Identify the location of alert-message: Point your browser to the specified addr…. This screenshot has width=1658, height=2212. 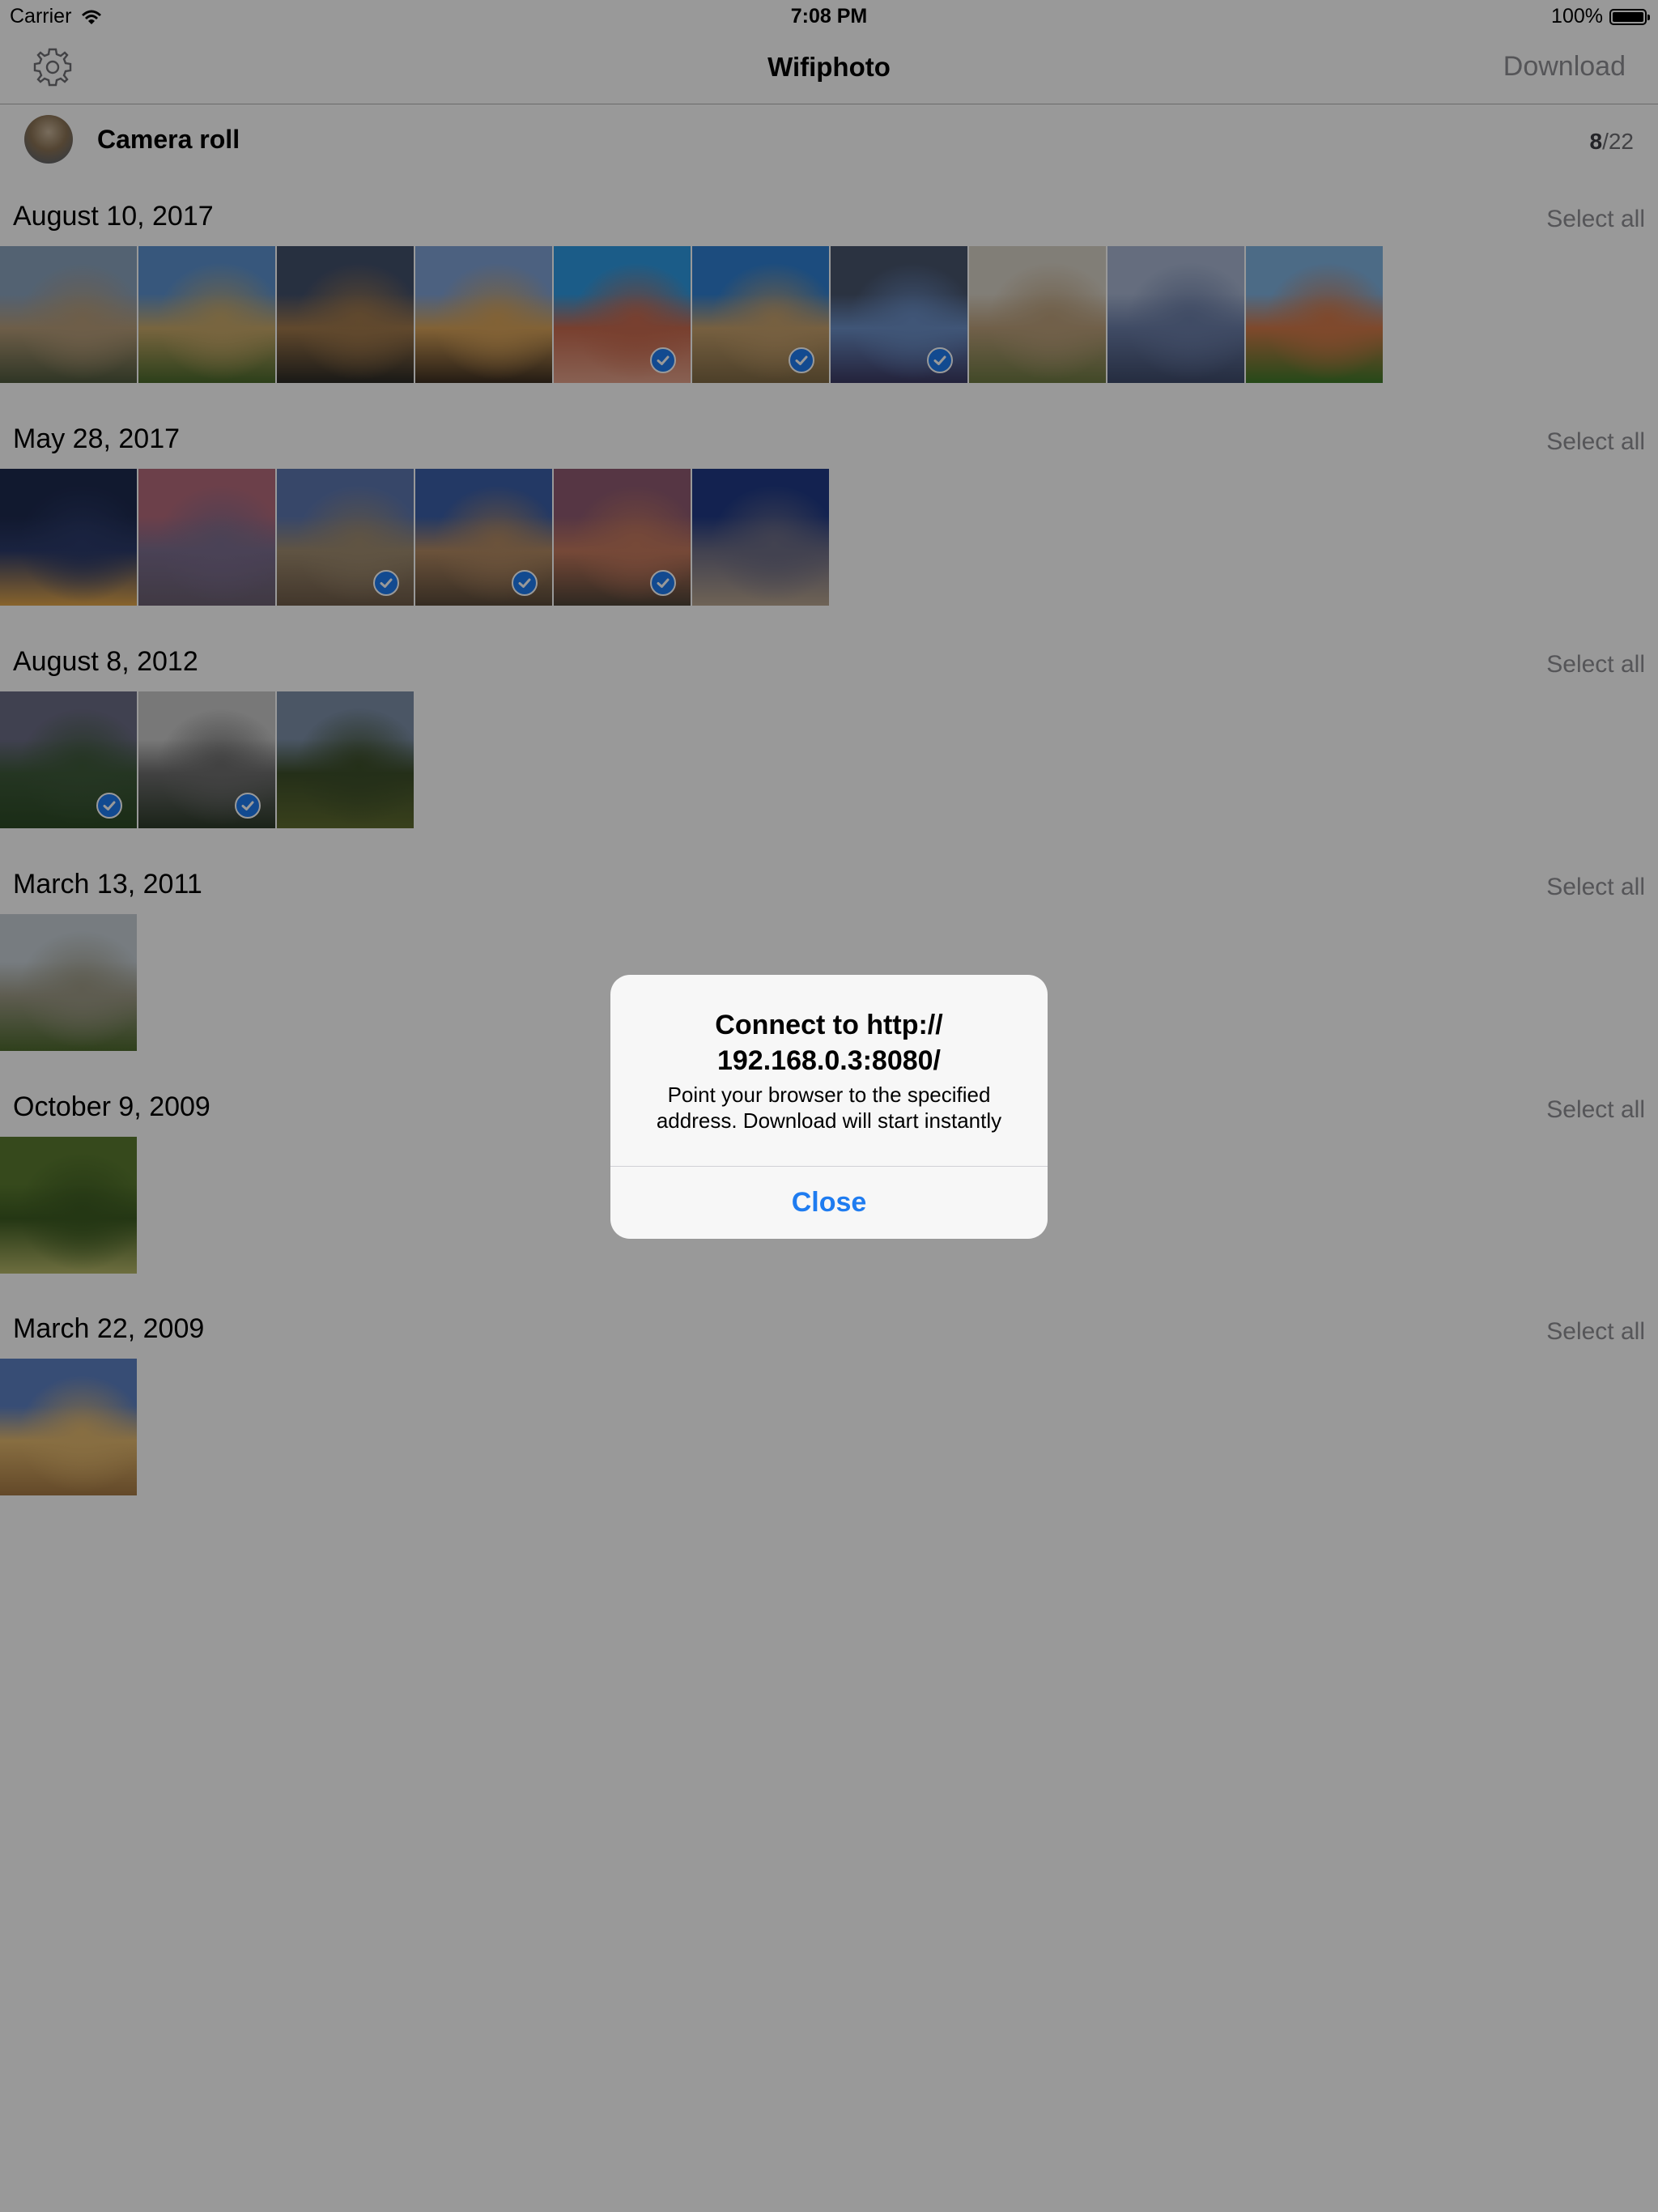
(829, 1108).